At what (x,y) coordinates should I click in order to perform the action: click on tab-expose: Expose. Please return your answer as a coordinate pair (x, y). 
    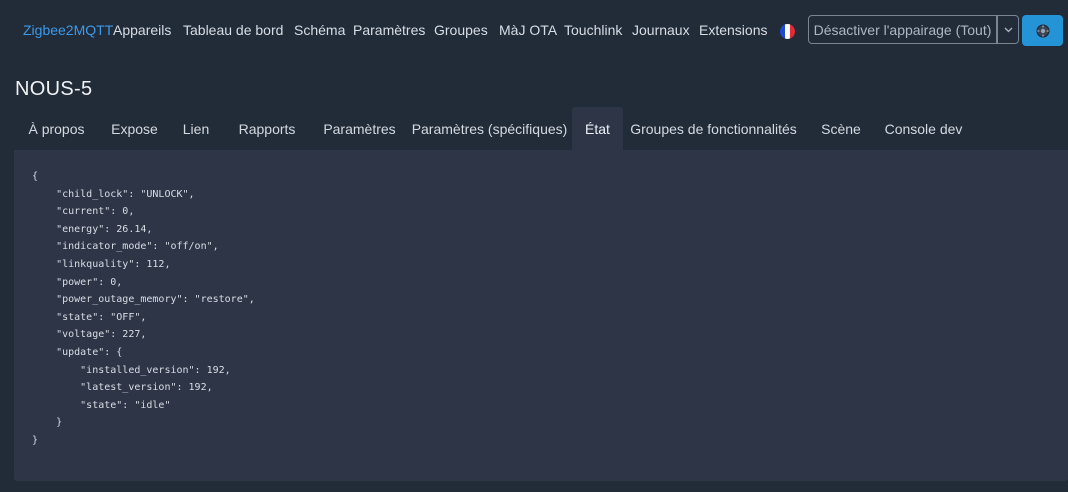
    Looking at the image, I should click on (134, 128).